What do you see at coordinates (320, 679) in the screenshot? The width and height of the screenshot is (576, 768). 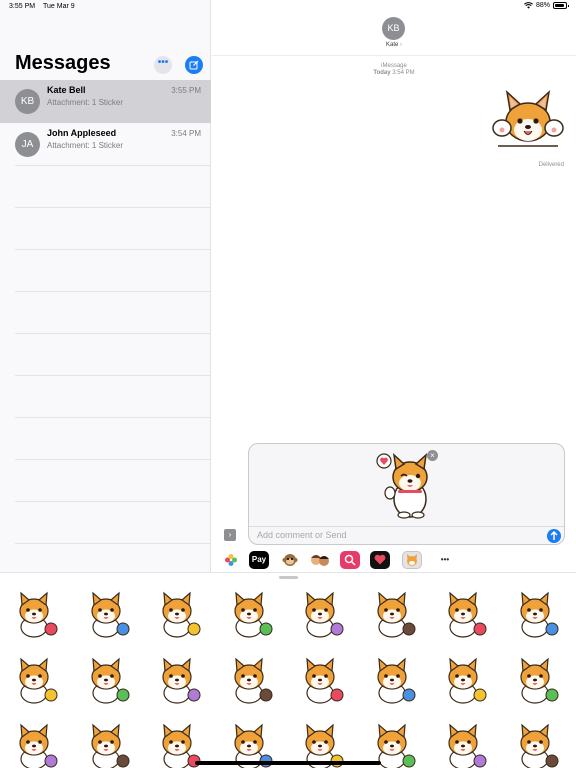 I see `shiba-box-peek-sticker` at bounding box center [320, 679].